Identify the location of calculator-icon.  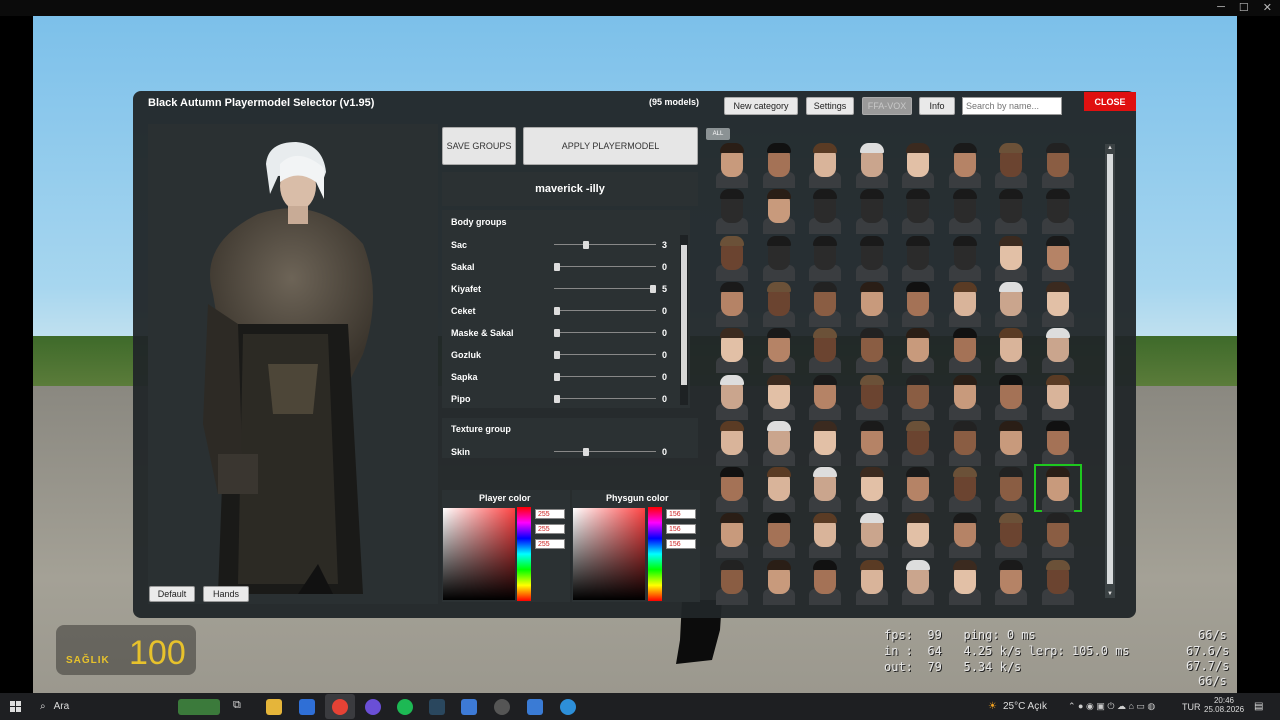
(307, 707).